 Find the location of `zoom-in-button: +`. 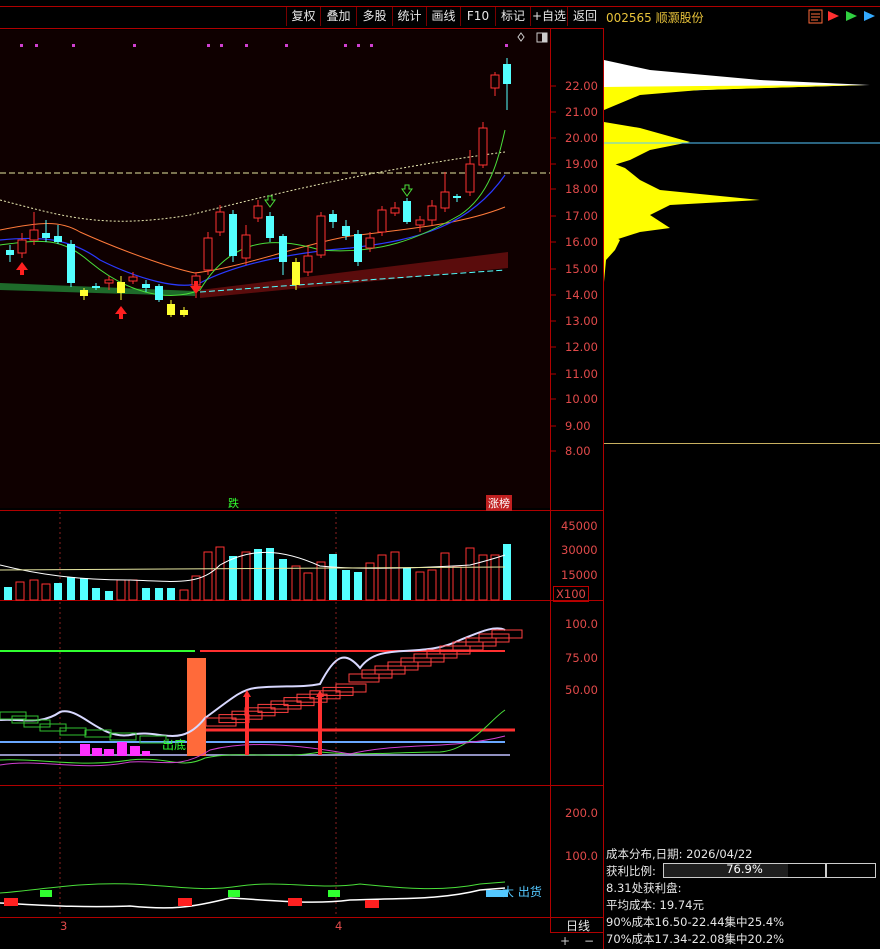

zoom-in-button: + is located at coordinates (565, 941).